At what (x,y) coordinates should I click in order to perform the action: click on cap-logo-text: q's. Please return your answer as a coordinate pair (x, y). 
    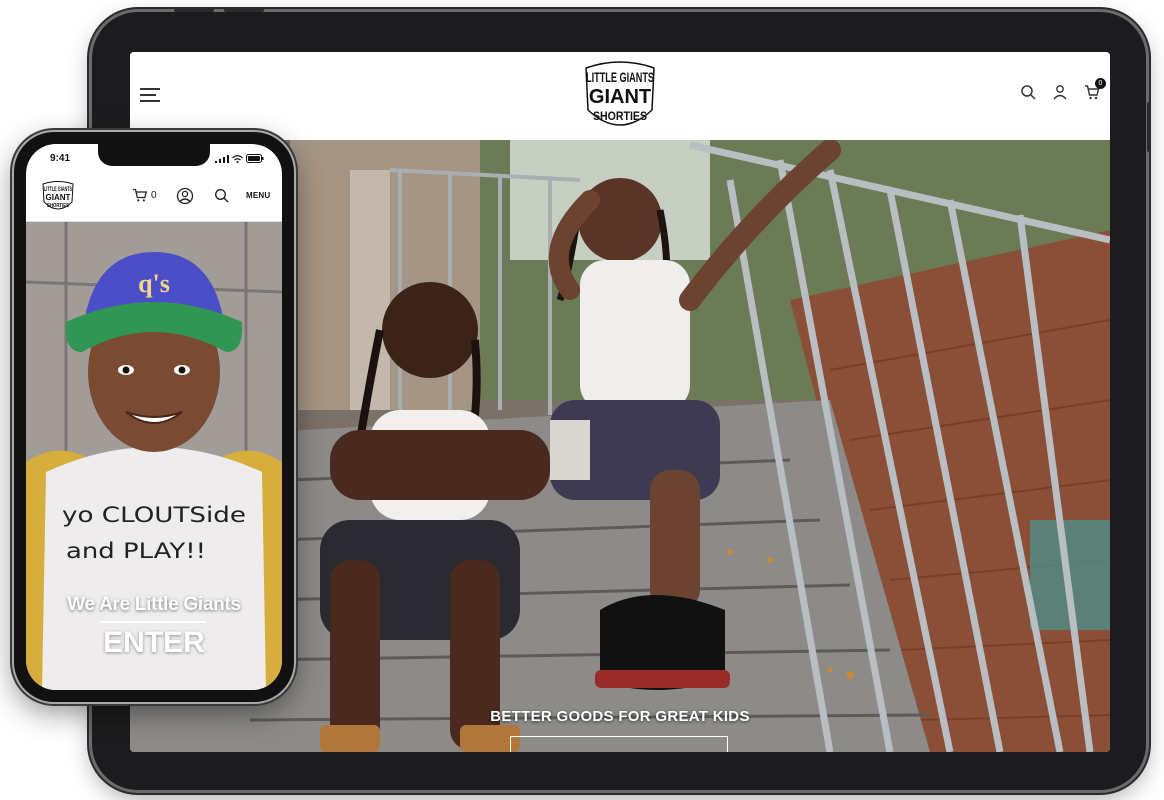
    Looking at the image, I should click on (154, 283).